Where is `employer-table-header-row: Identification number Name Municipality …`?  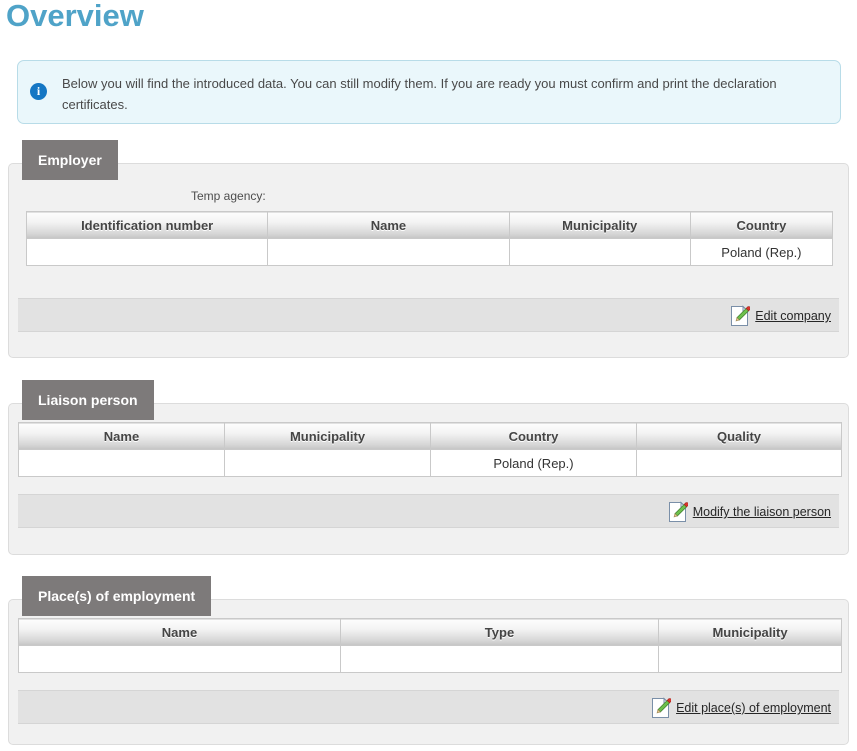
employer-table-header-row: Identification number Name Municipality … is located at coordinates (429, 225).